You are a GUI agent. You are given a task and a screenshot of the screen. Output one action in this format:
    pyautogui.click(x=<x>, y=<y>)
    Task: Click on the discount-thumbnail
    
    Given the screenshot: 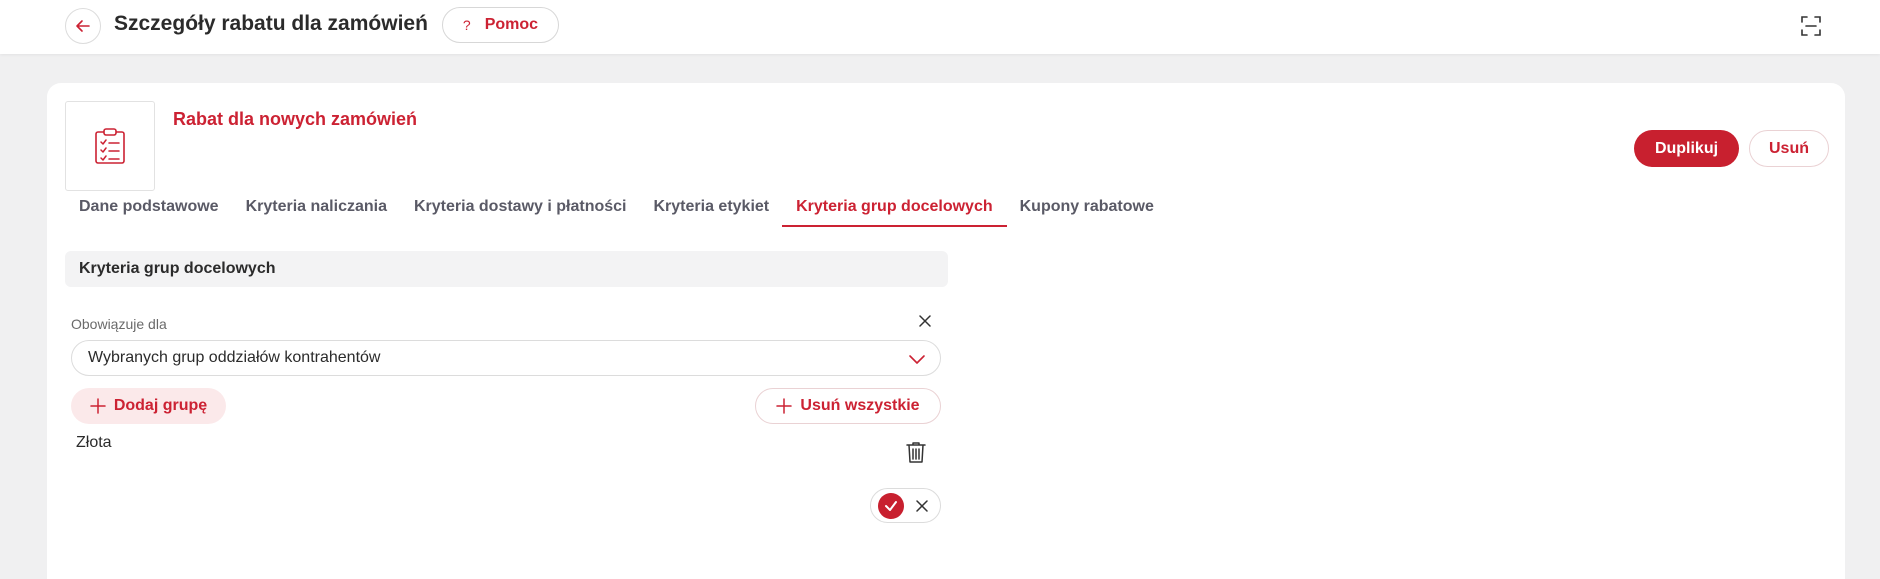 What is the action you would take?
    pyautogui.click(x=110, y=146)
    